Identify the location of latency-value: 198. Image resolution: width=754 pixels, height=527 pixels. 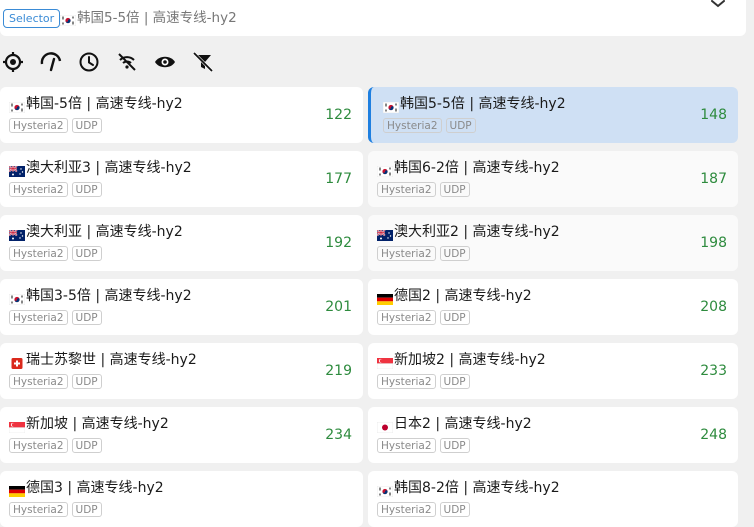
(713, 243).